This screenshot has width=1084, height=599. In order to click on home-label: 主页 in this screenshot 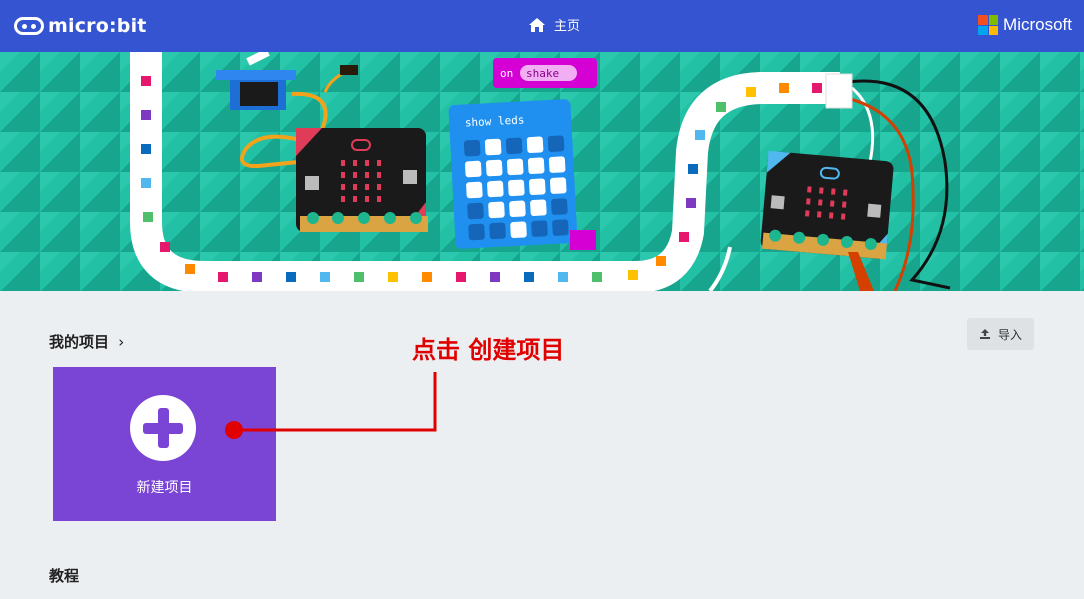, I will do `click(567, 26)`.